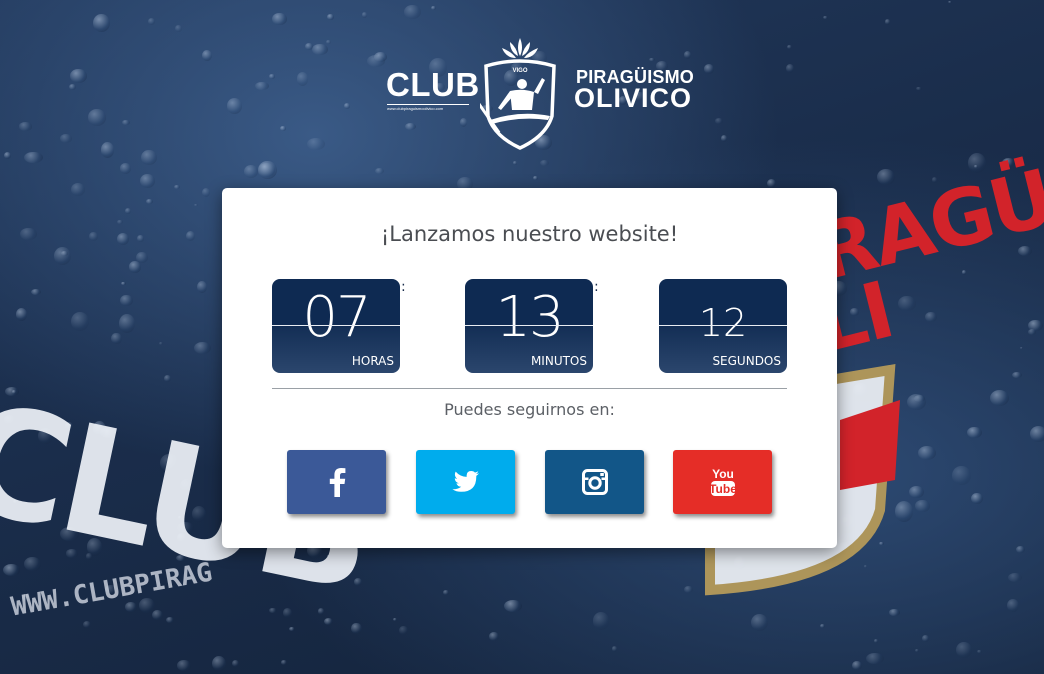  I want to click on youtube-button: You Tube, so click(722, 482).